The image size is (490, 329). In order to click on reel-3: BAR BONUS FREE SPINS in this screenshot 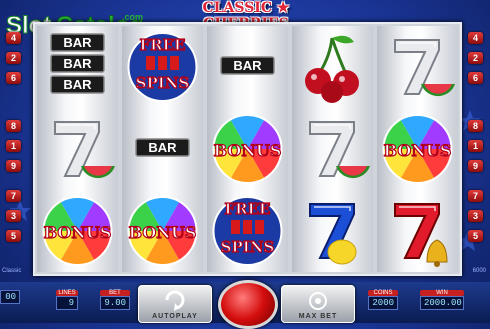, I will do `click(247, 149)`.